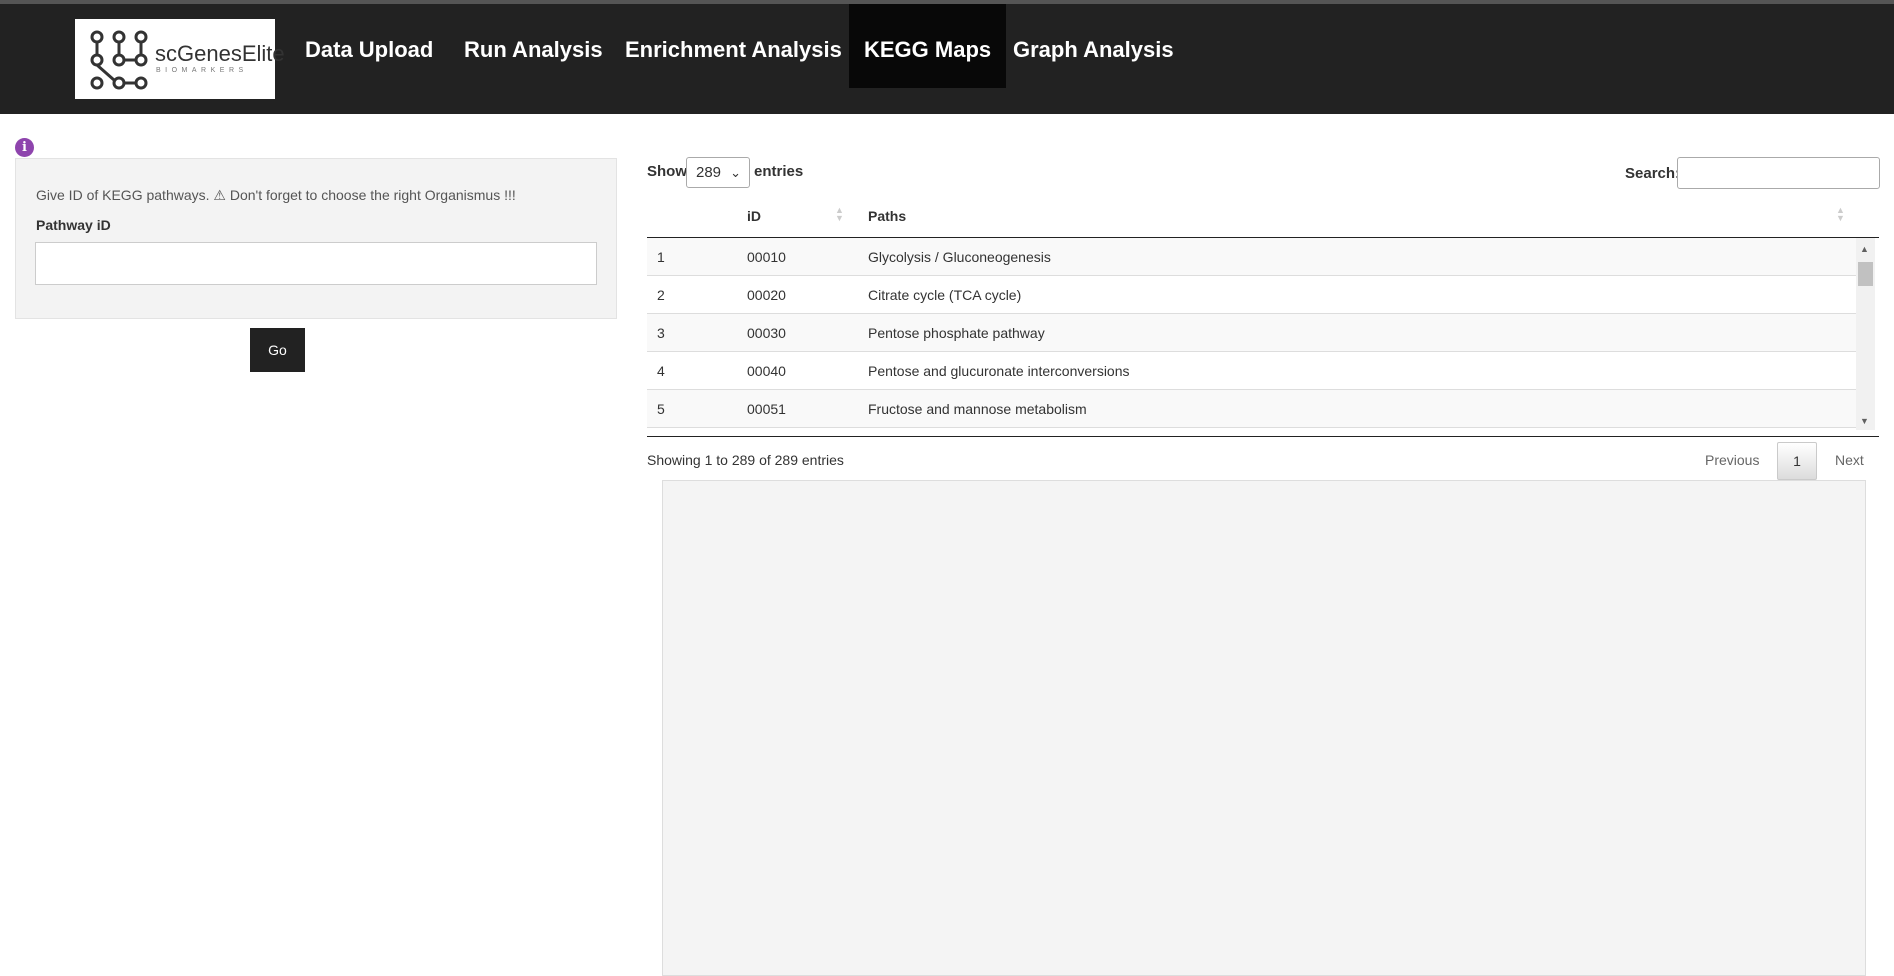  Describe the element at coordinates (1251, 257) in the screenshot. I see `table-row: 1 00010 Glycolysis / Gluconeogenesis` at that location.